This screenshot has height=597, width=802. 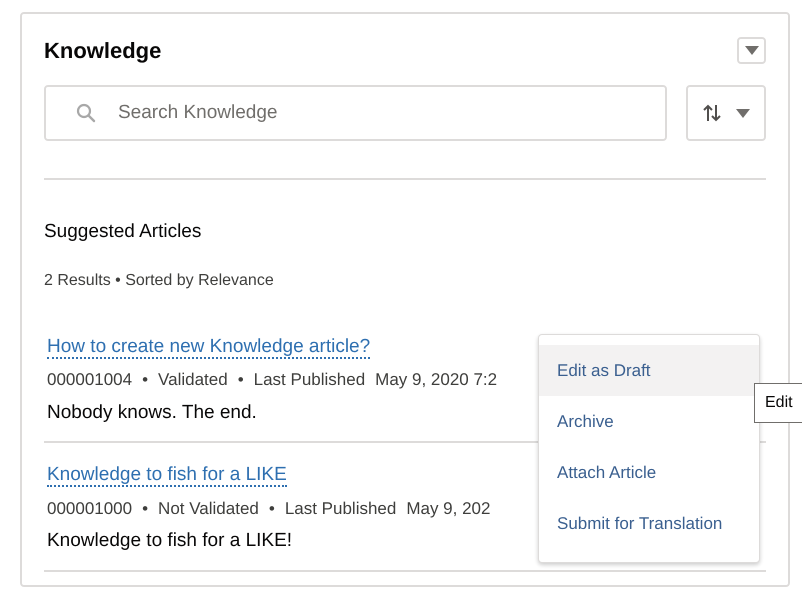 What do you see at coordinates (152, 412) in the screenshot?
I see `article-snippet: Nobody knows. The end.` at bounding box center [152, 412].